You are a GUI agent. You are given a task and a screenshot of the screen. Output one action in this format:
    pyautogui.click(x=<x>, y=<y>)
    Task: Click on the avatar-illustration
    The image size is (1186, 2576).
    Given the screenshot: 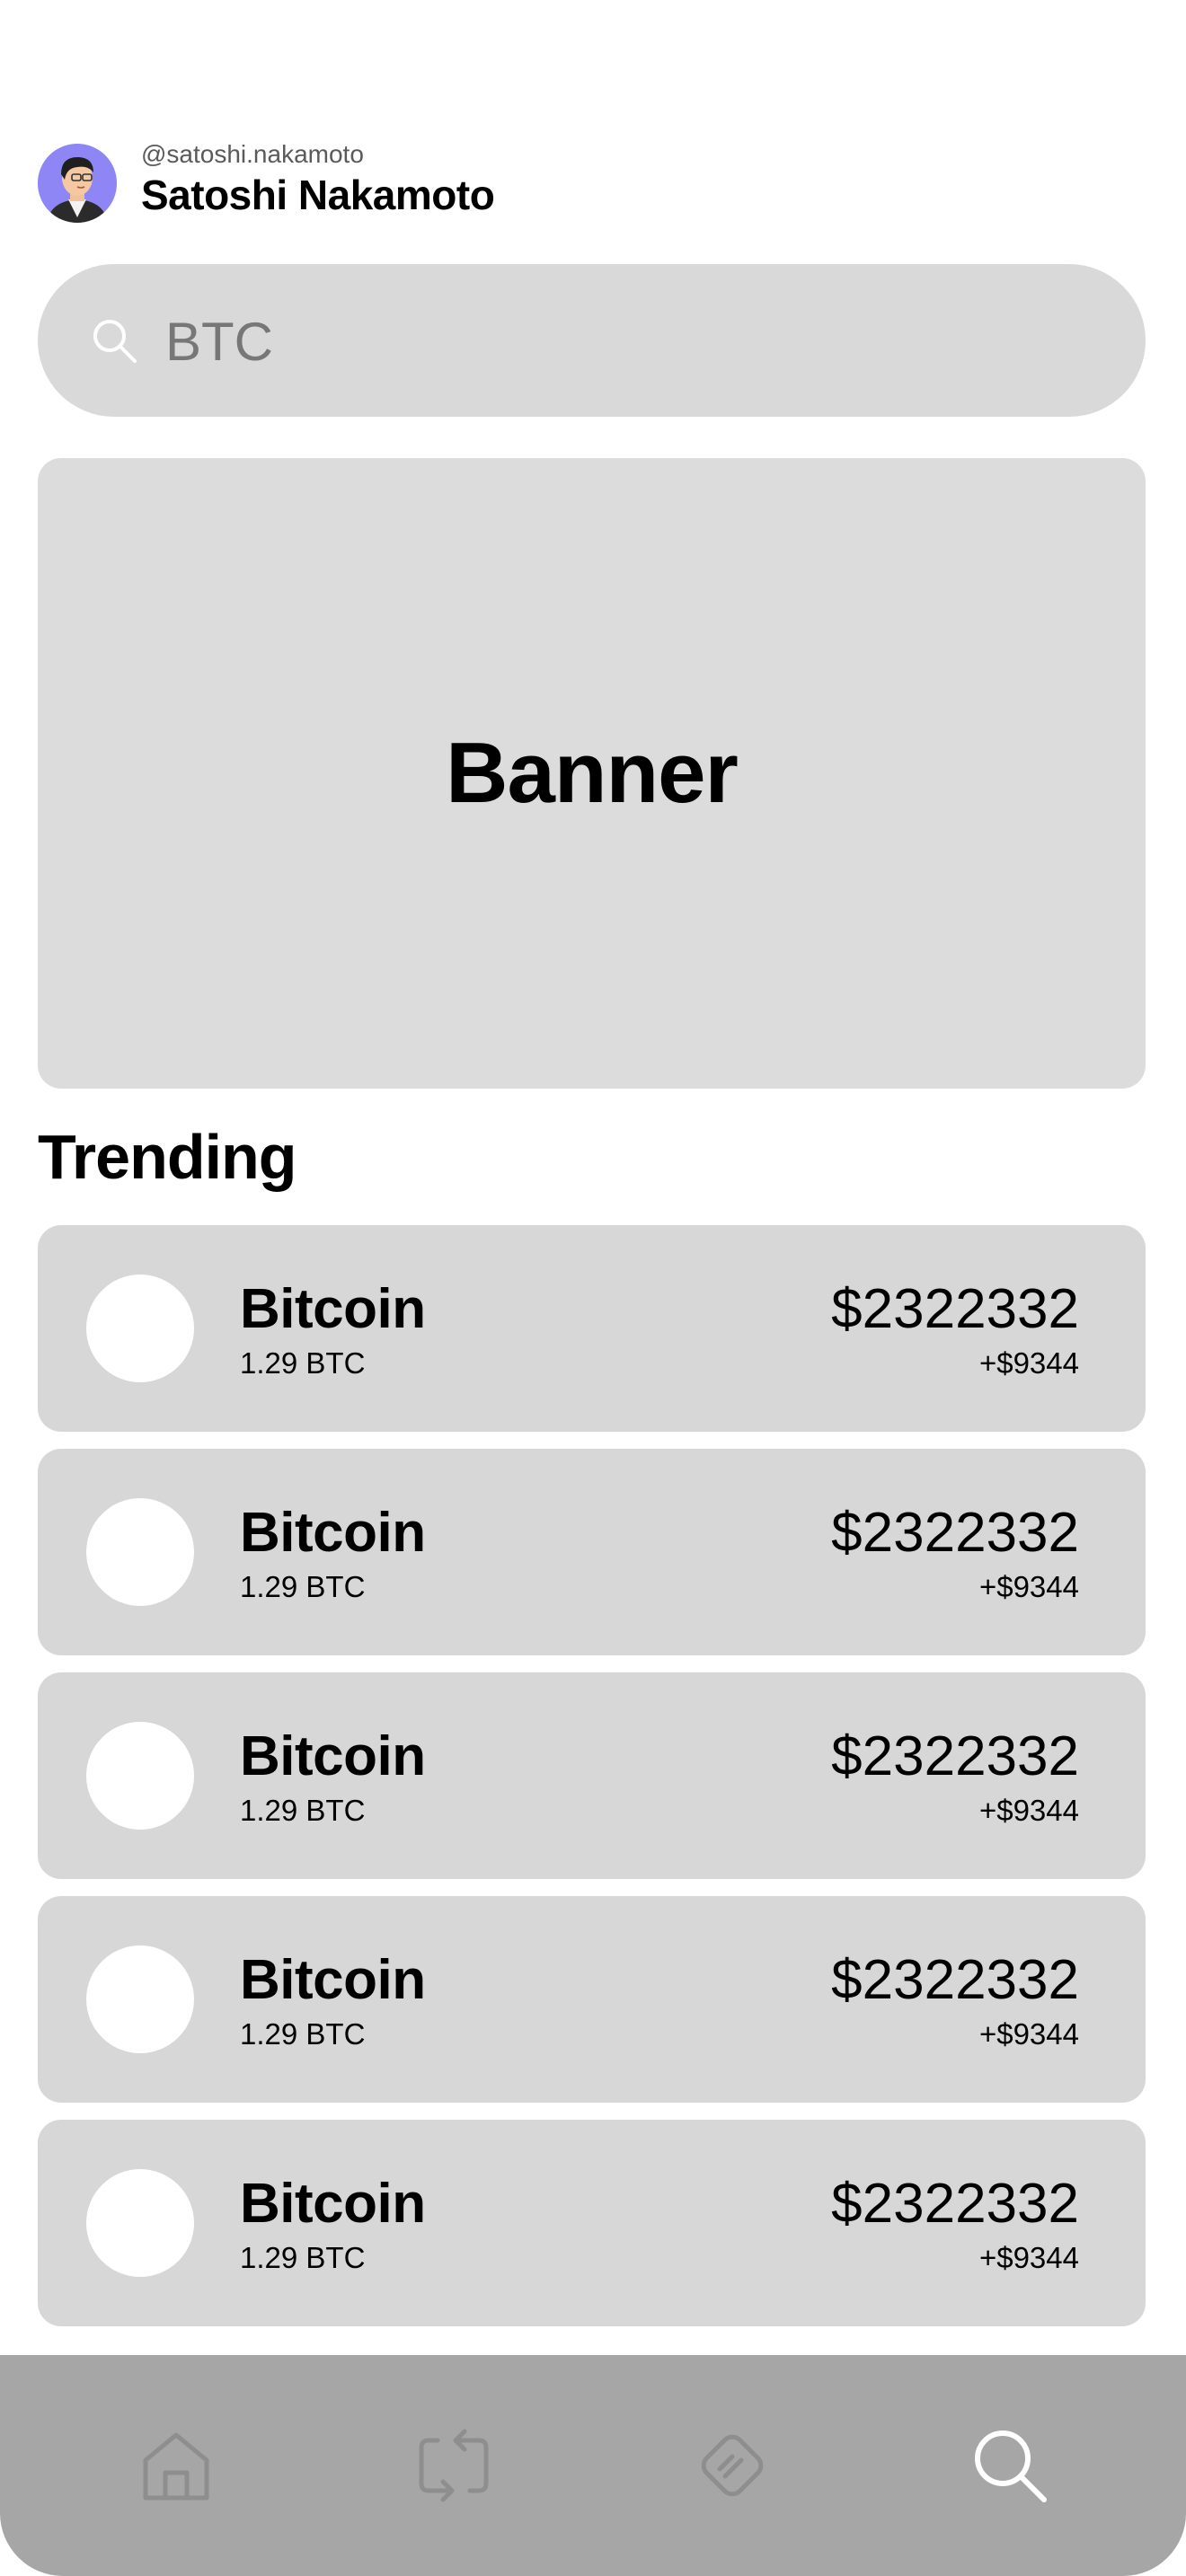 What is the action you would take?
    pyautogui.click(x=77, y=183)
    